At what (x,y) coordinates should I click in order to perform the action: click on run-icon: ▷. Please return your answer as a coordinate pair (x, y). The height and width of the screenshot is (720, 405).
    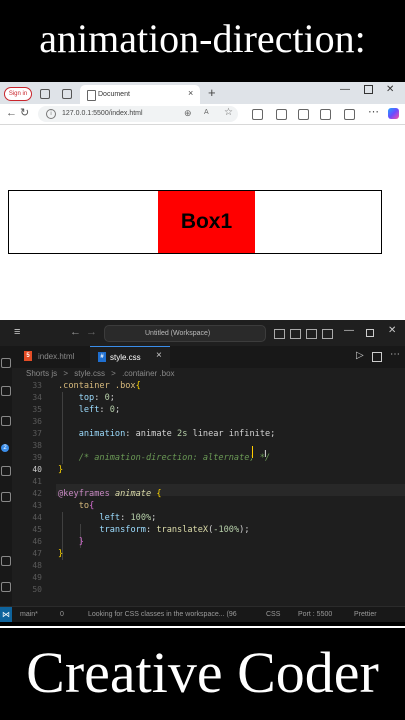
    Looking at the image, I should click on (360, 355).